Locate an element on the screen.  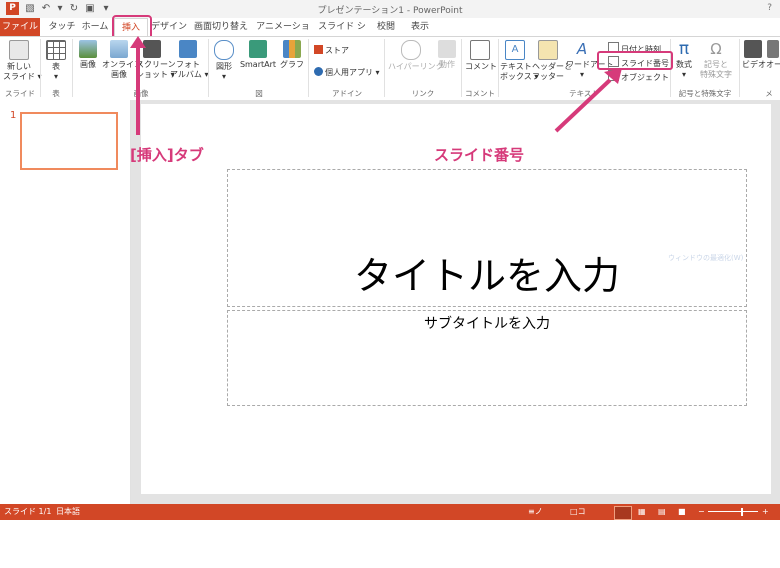
insert-arrow is located at coordinates (138, 85).